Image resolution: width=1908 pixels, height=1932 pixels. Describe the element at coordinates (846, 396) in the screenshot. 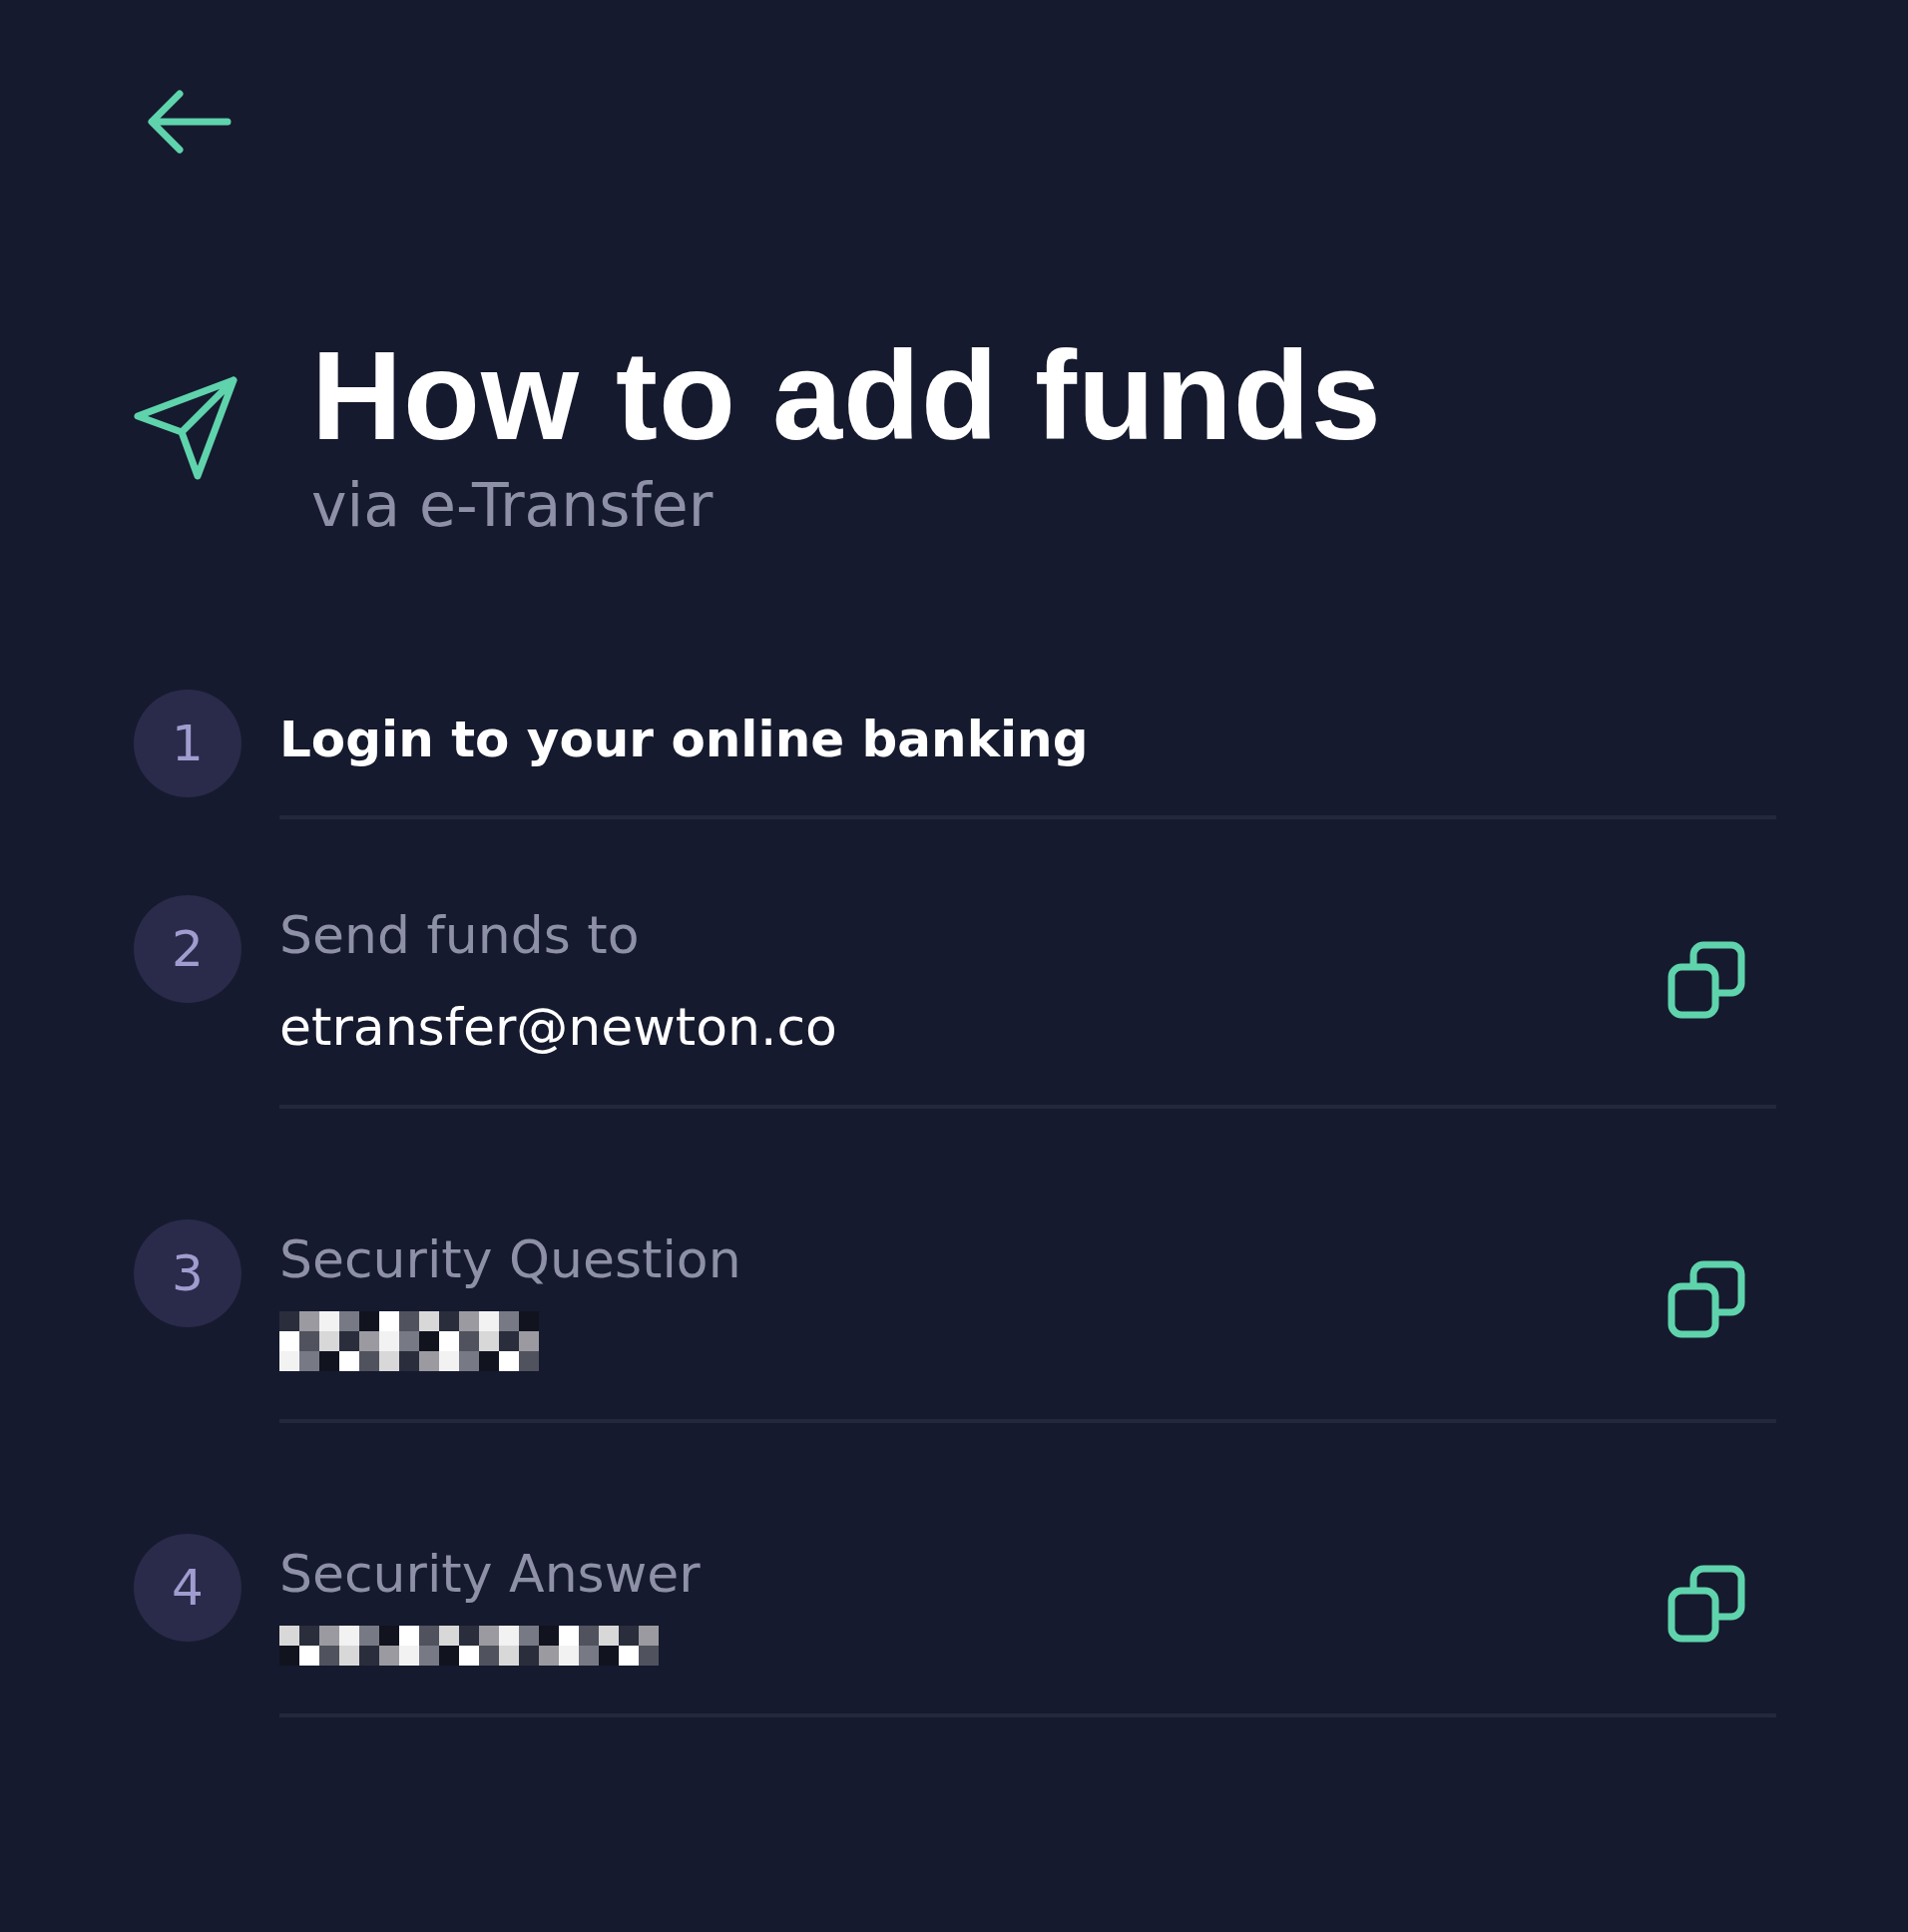

I see `page-title: How to add funds` at that location.